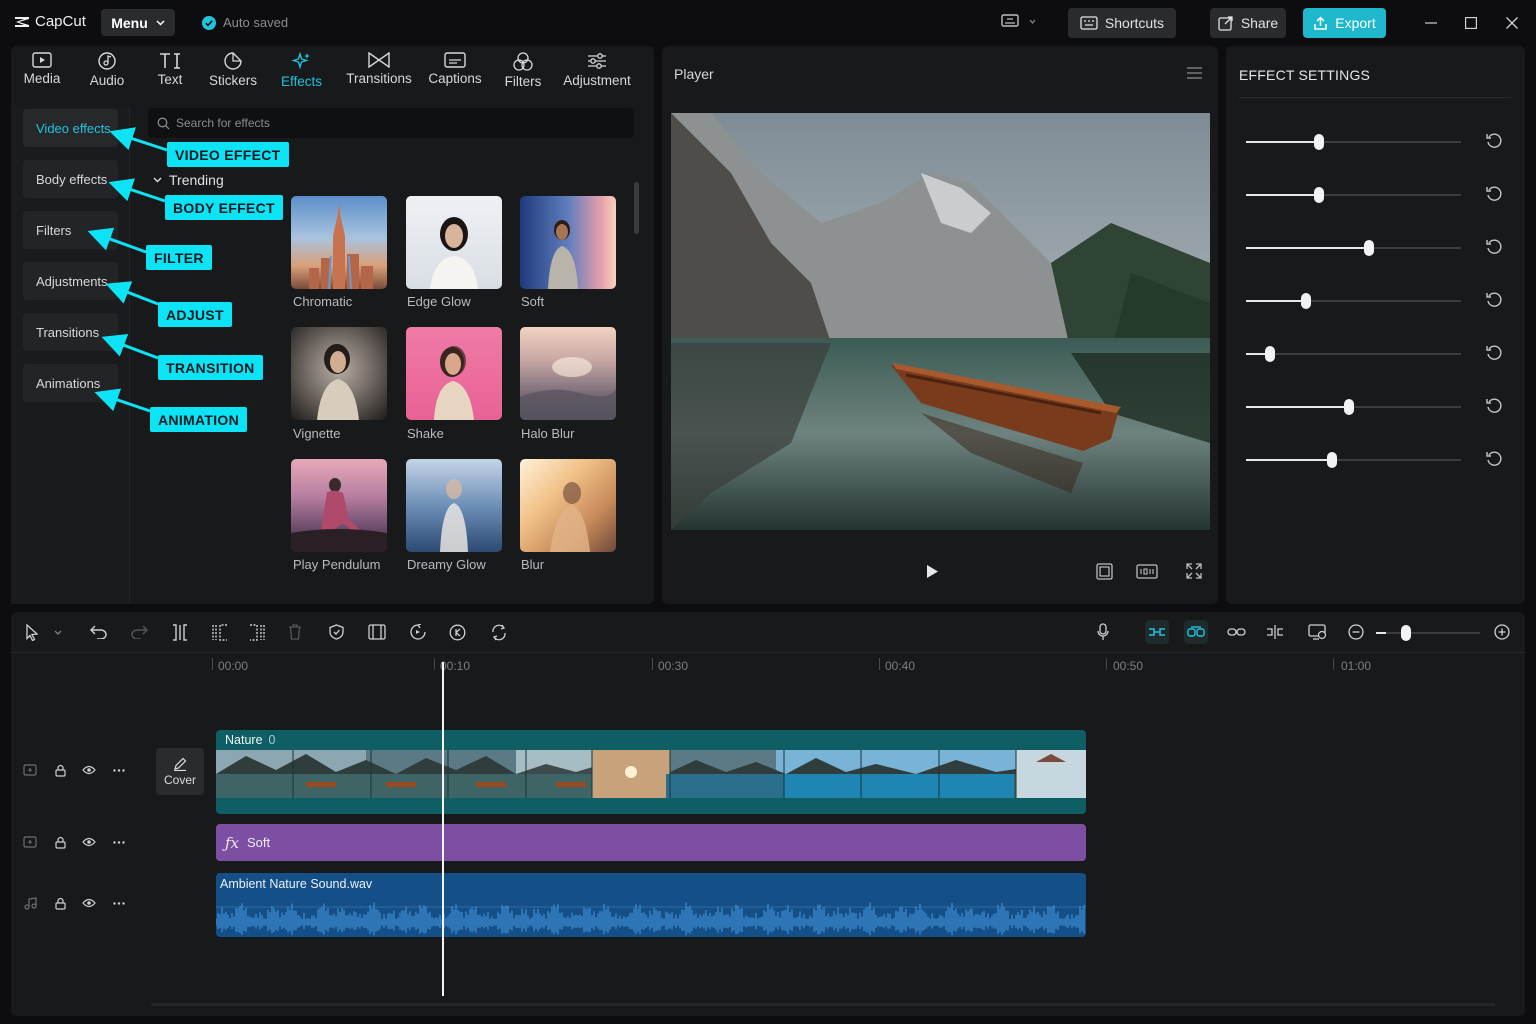  I want to click on effect-thumb-halo-blur, so click(568, 373).